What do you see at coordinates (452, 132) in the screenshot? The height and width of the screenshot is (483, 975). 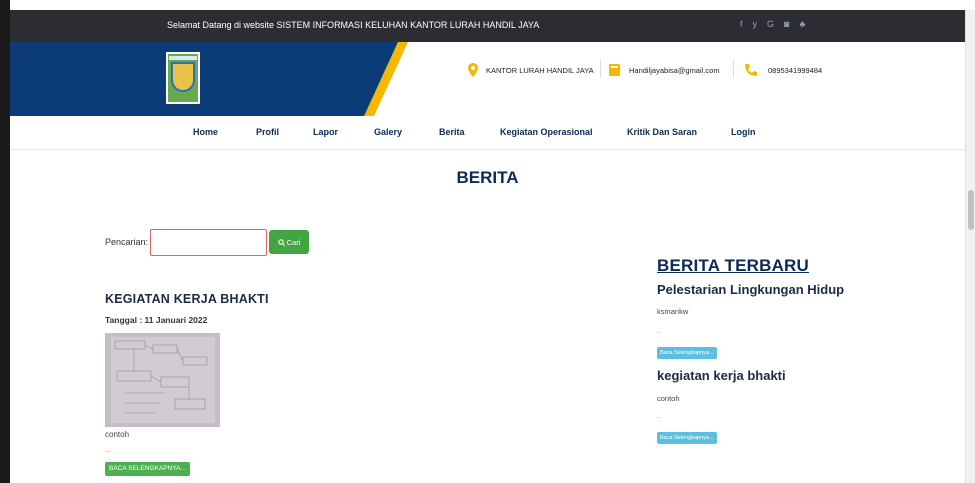 I see `nav-berita: Berita` at bounding box center [452, 132].